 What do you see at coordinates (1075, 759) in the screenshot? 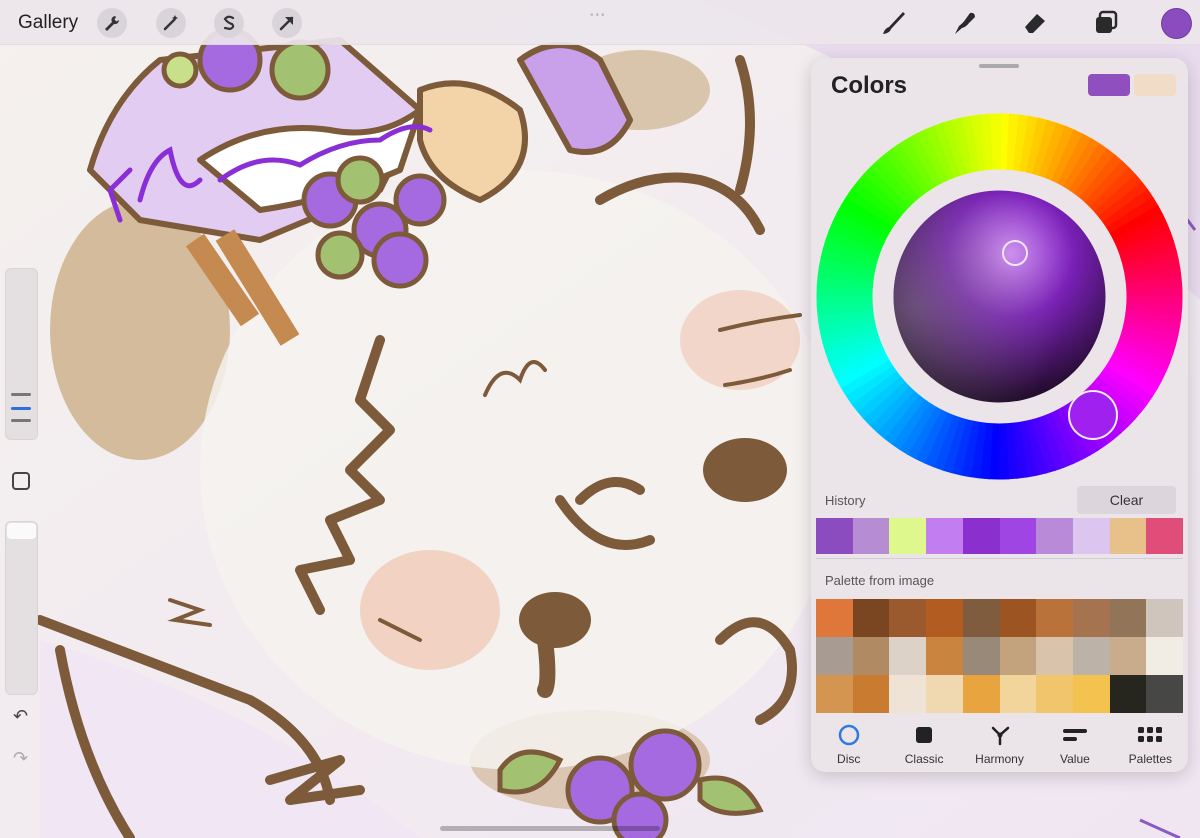
I see `tab-label: Value` at bounding box center [1075, 759].